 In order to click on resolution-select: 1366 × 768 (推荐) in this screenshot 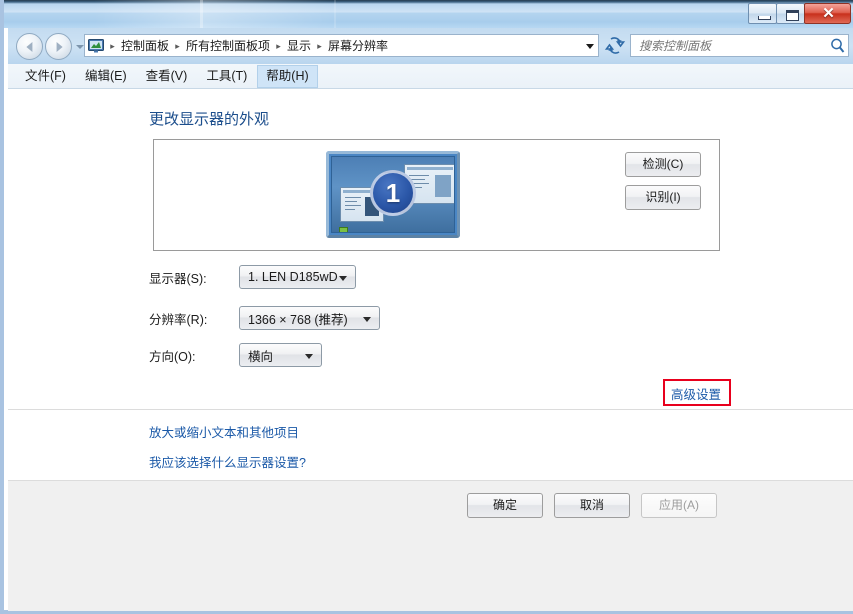, I will do `click(309, 318)`.